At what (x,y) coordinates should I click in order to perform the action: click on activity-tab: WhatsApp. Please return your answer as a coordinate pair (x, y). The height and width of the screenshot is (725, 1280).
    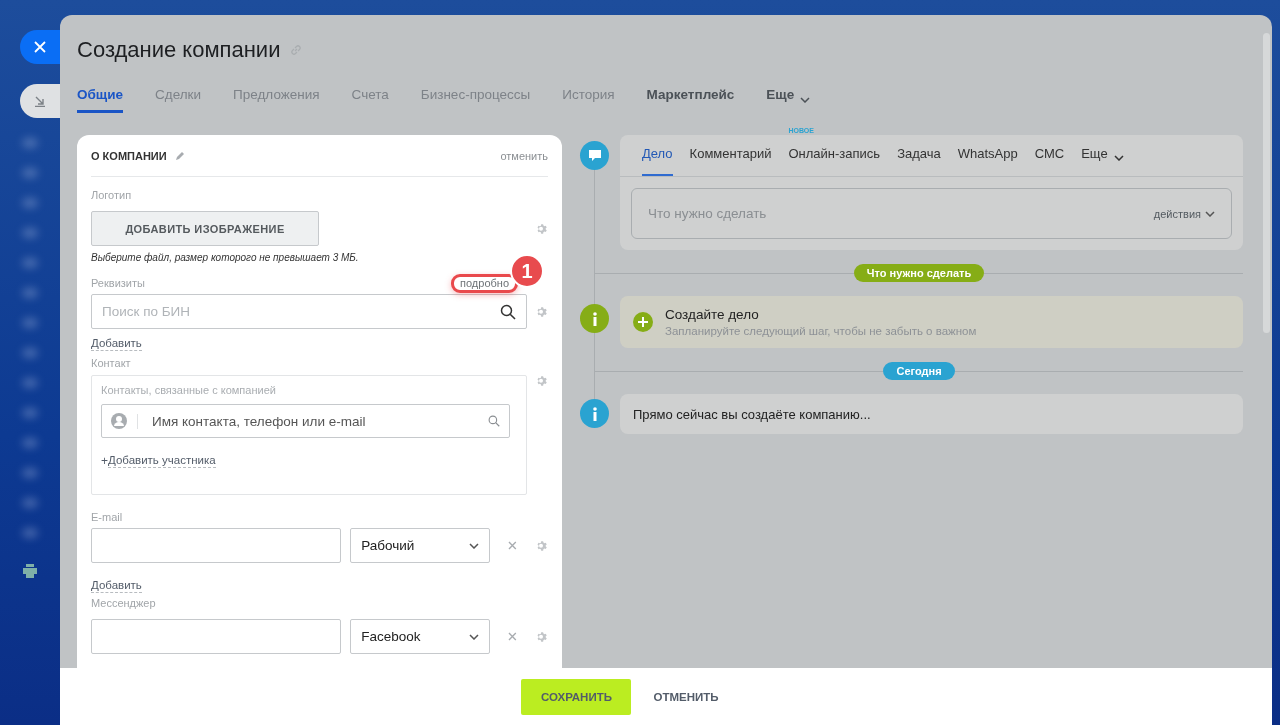
    Looking at the image, I should click on (987, 161).